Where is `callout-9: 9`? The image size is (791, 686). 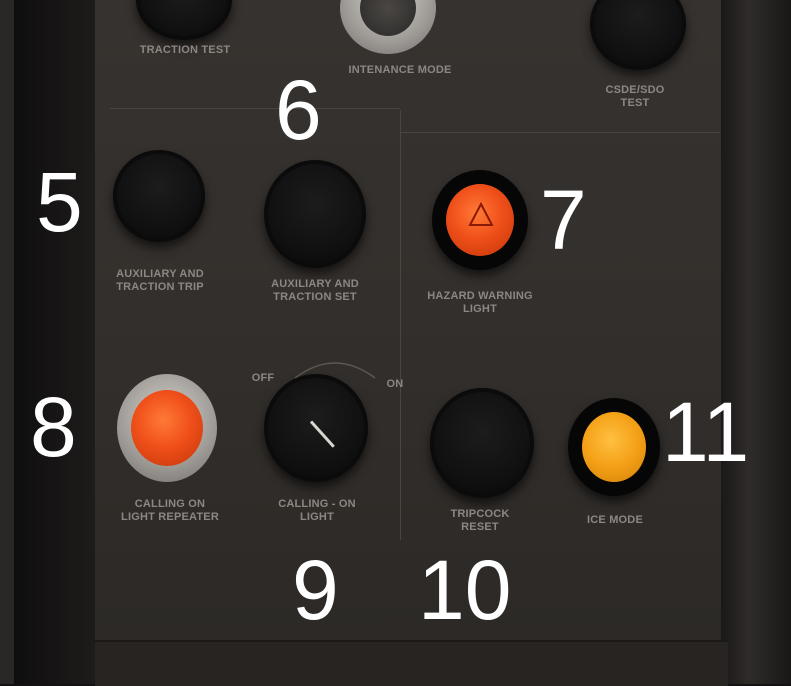
callout-9: 9 is located at coordinates (315, 590).